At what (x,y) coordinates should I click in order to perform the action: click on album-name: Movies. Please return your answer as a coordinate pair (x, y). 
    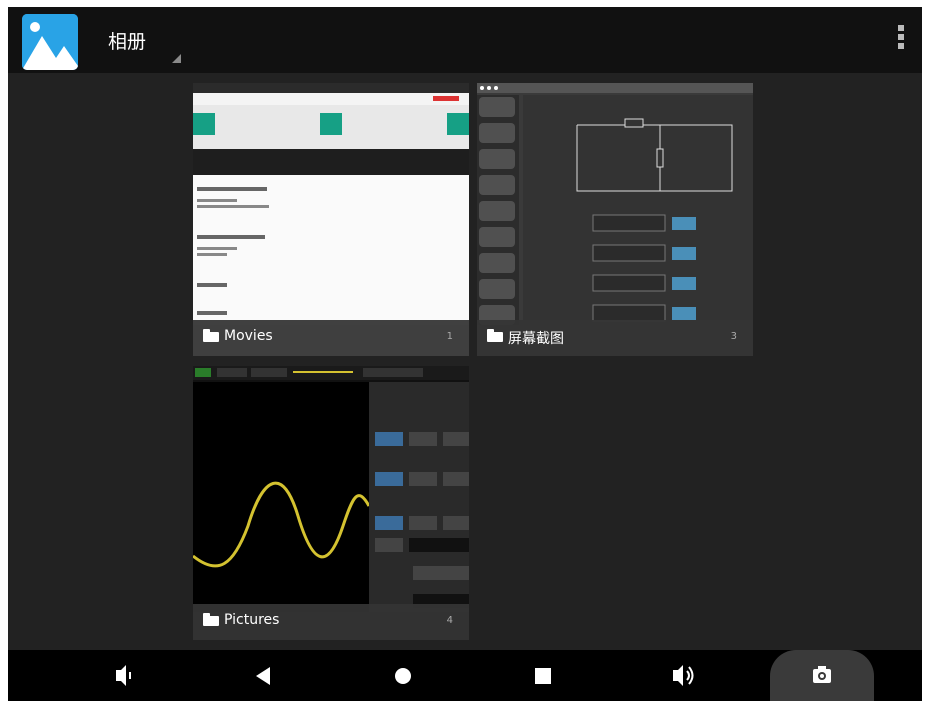
    Looking at the image, I should click on (248, 336).